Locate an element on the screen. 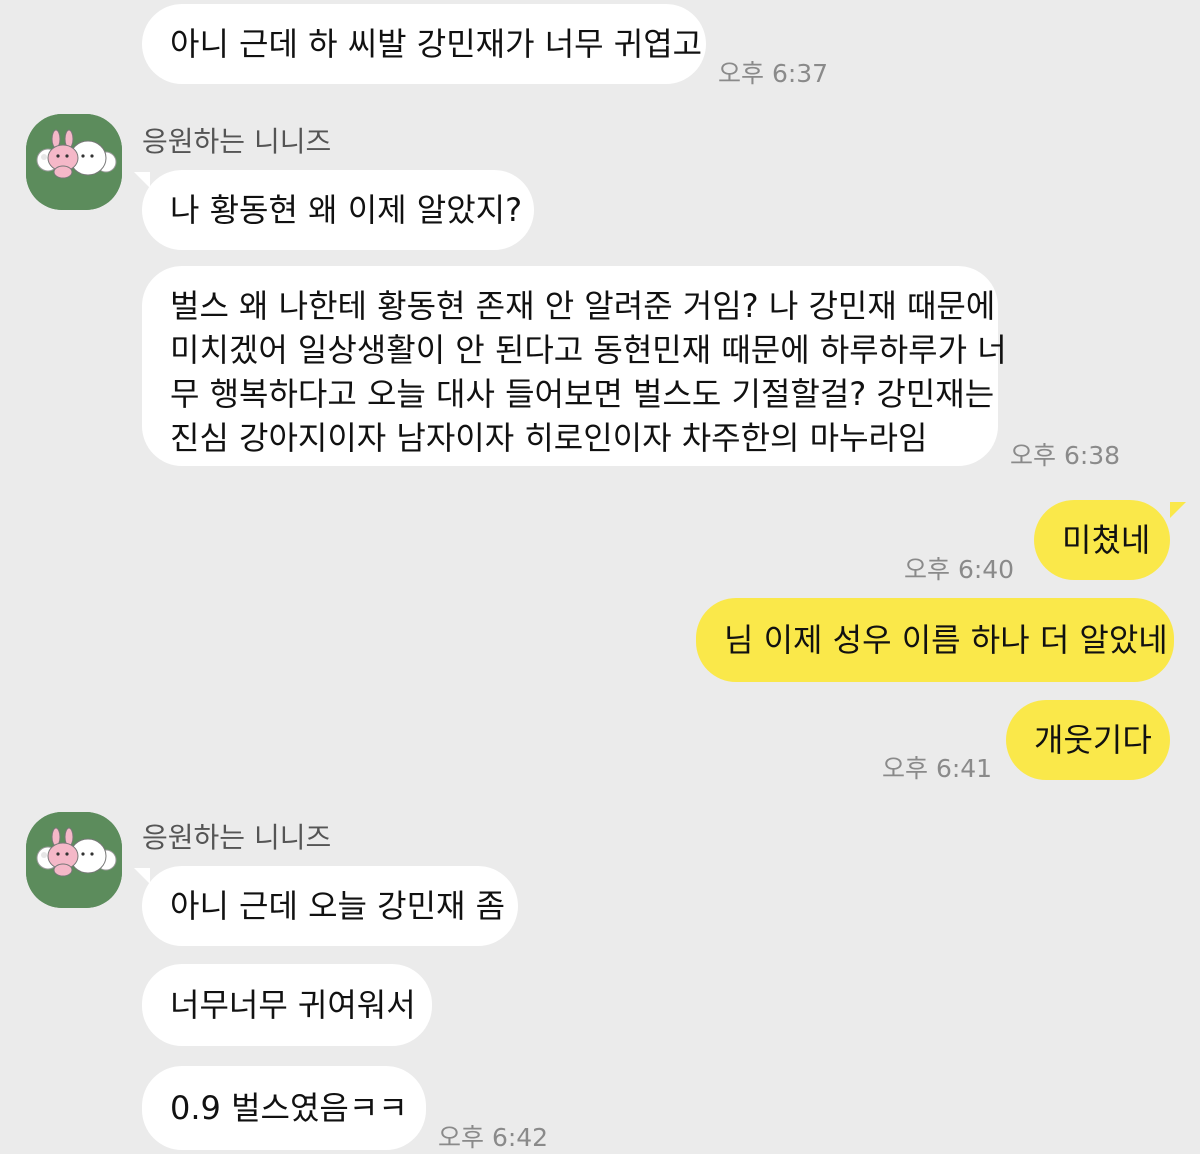 Image resolution: width=1200 pixels, height=1154 pixels. message-bubble-incoming: 0.9 벌스였음ㅋㅋ is located at coordinates (284, 1108).